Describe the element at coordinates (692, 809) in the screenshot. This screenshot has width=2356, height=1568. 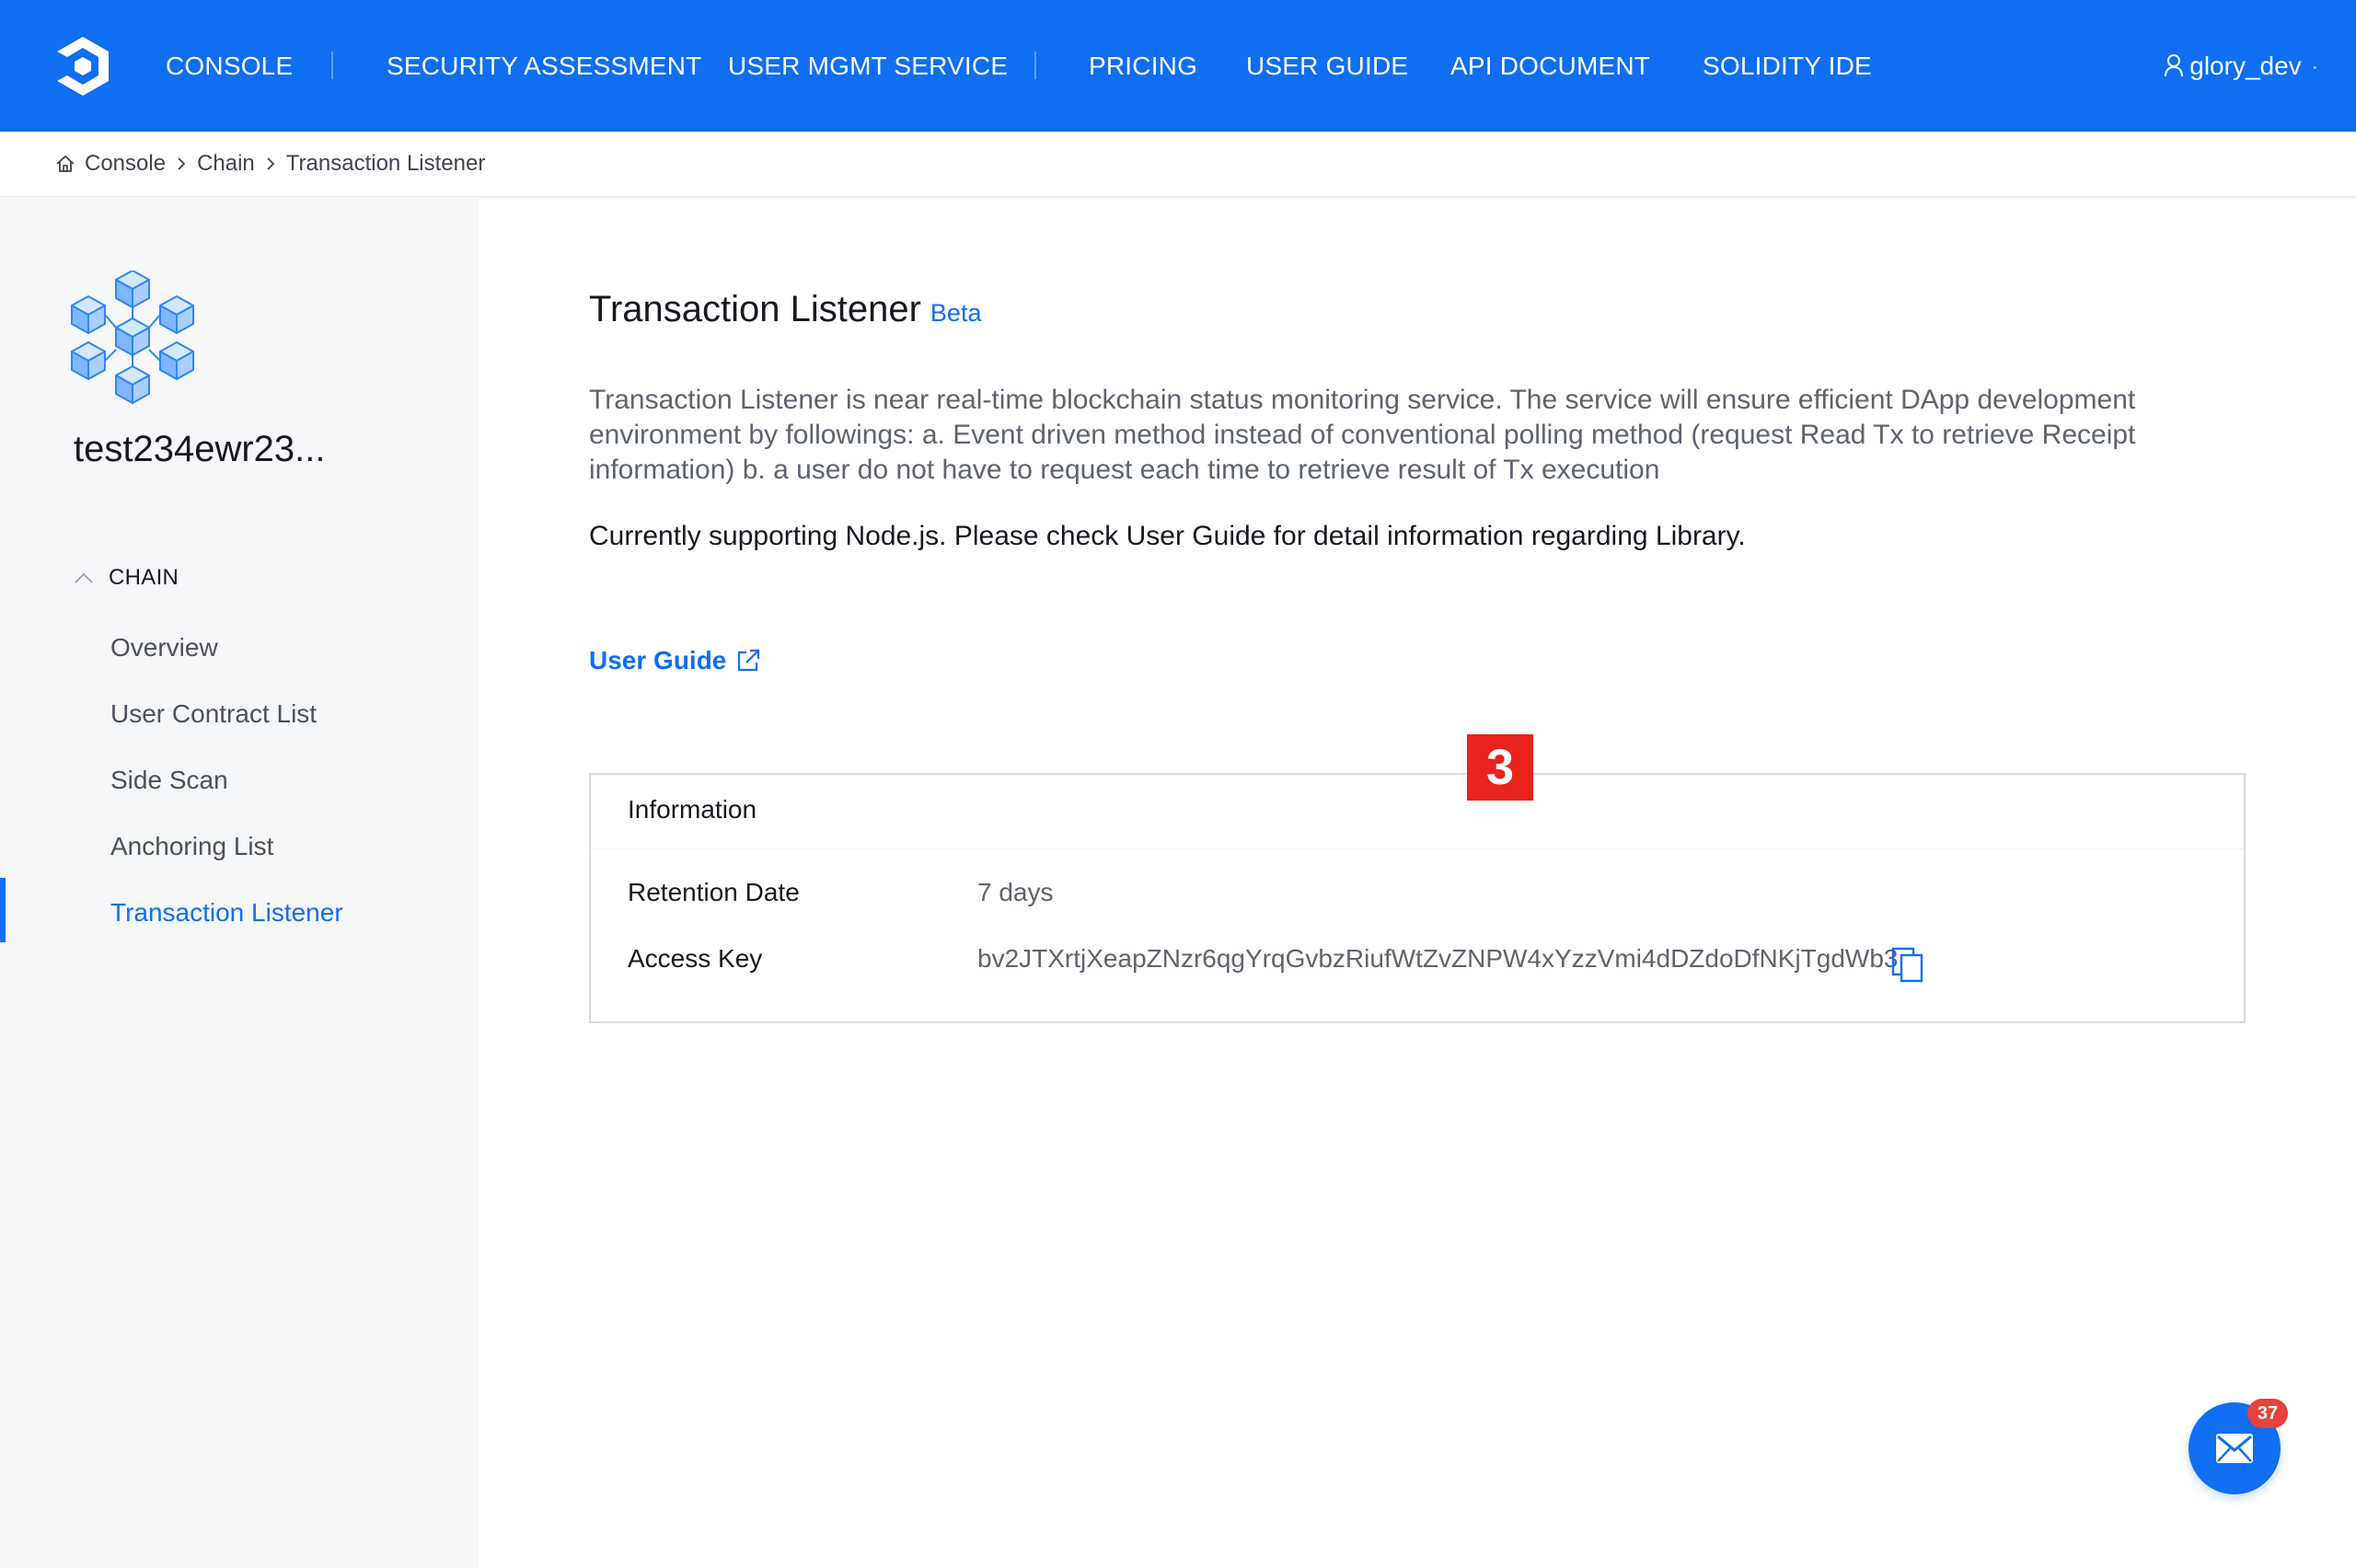
I see `information-heading: Information` at that location.